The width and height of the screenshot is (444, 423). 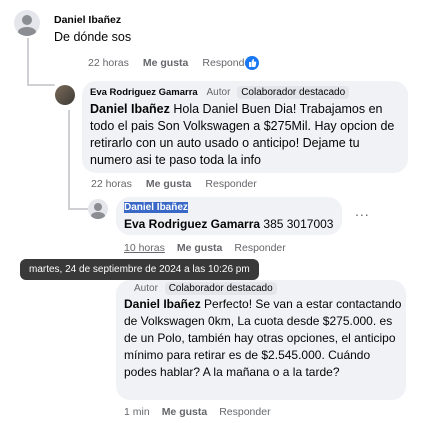 What do you see at coordinates (144, 92) in the screenshot?
I see `comment-author: Eva Rodriguez Gamarra` at bounding box center [144, 92].